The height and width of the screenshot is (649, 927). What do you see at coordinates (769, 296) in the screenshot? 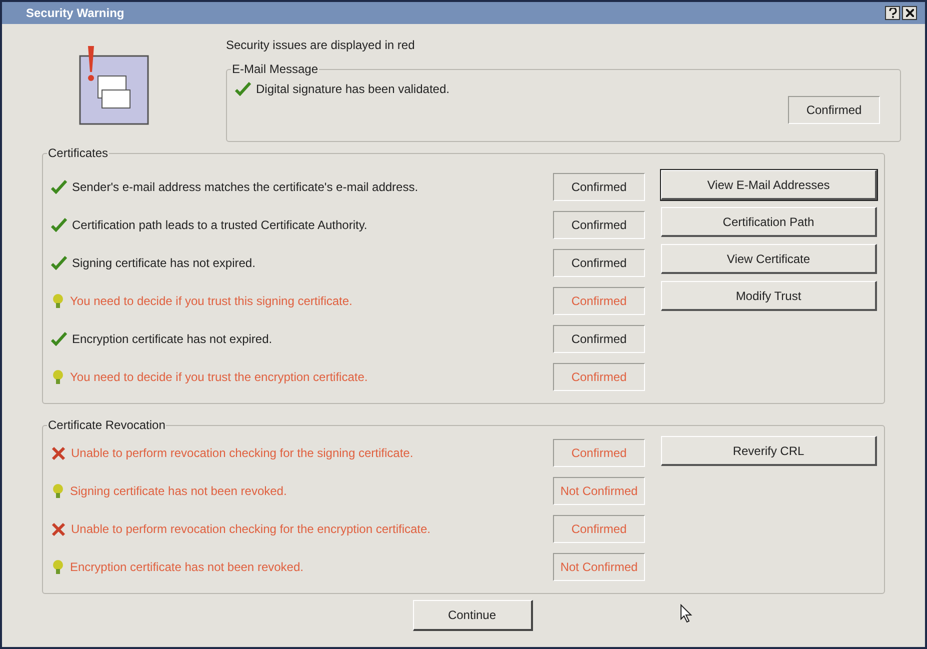
I see `dialog-button: Modify Trust` at bounding box center [769, 296].